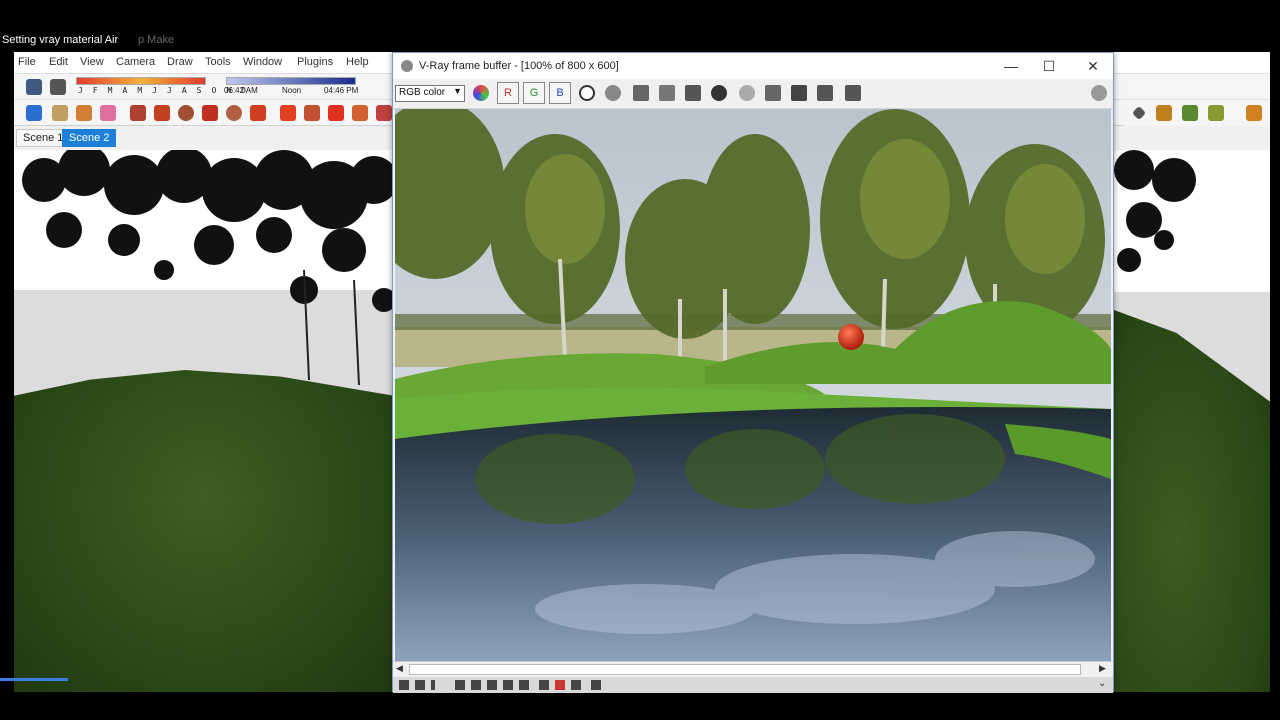 This screenshot has width=1280, height=720. Describe the element at coordinates (640, 26) in the screenshot. I see `video-title-bar: Setting vray material Air p Make` at that location.